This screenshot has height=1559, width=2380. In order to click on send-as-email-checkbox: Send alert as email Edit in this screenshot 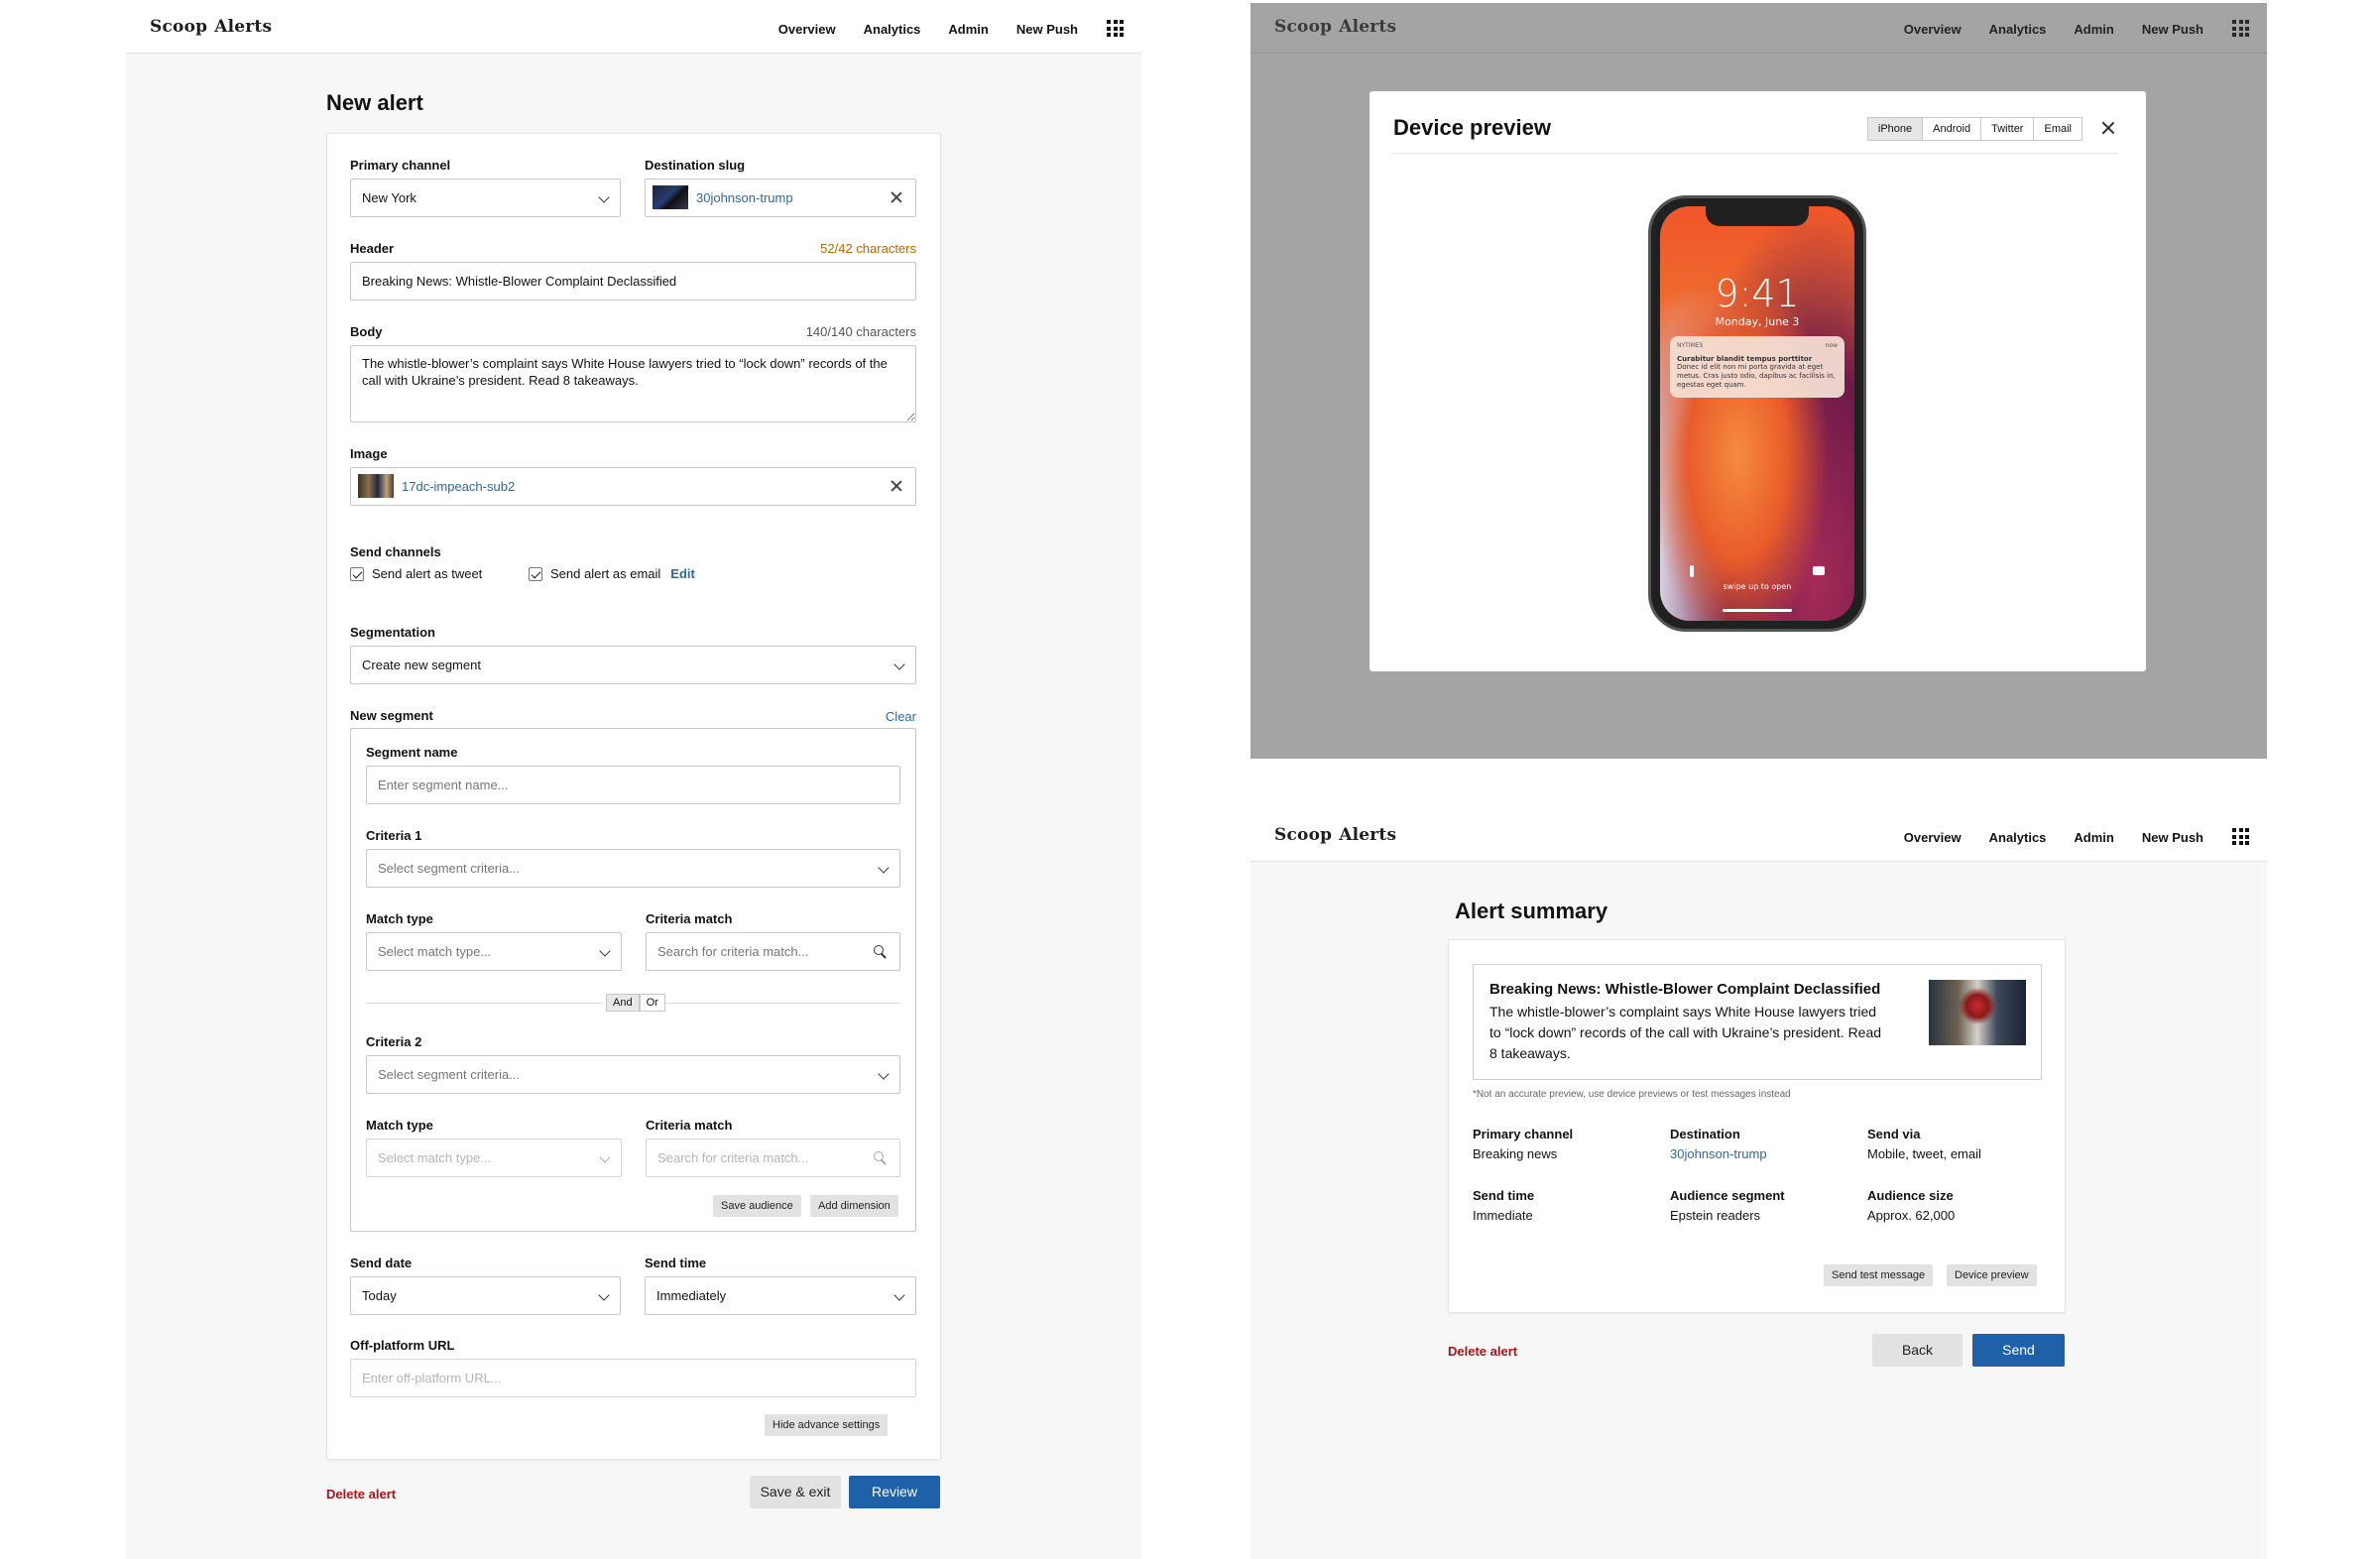, I will do `click(612, 573)`.